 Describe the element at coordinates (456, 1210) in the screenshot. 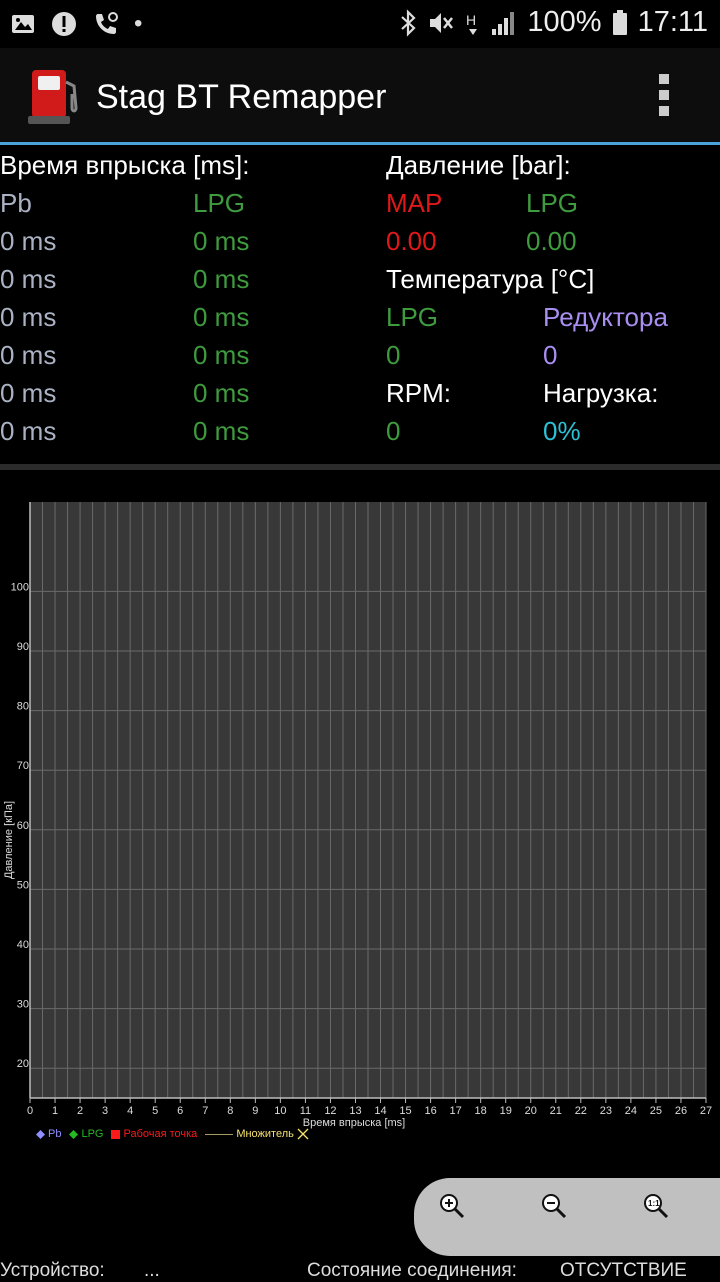

I see `zoom-in-button` at that location.